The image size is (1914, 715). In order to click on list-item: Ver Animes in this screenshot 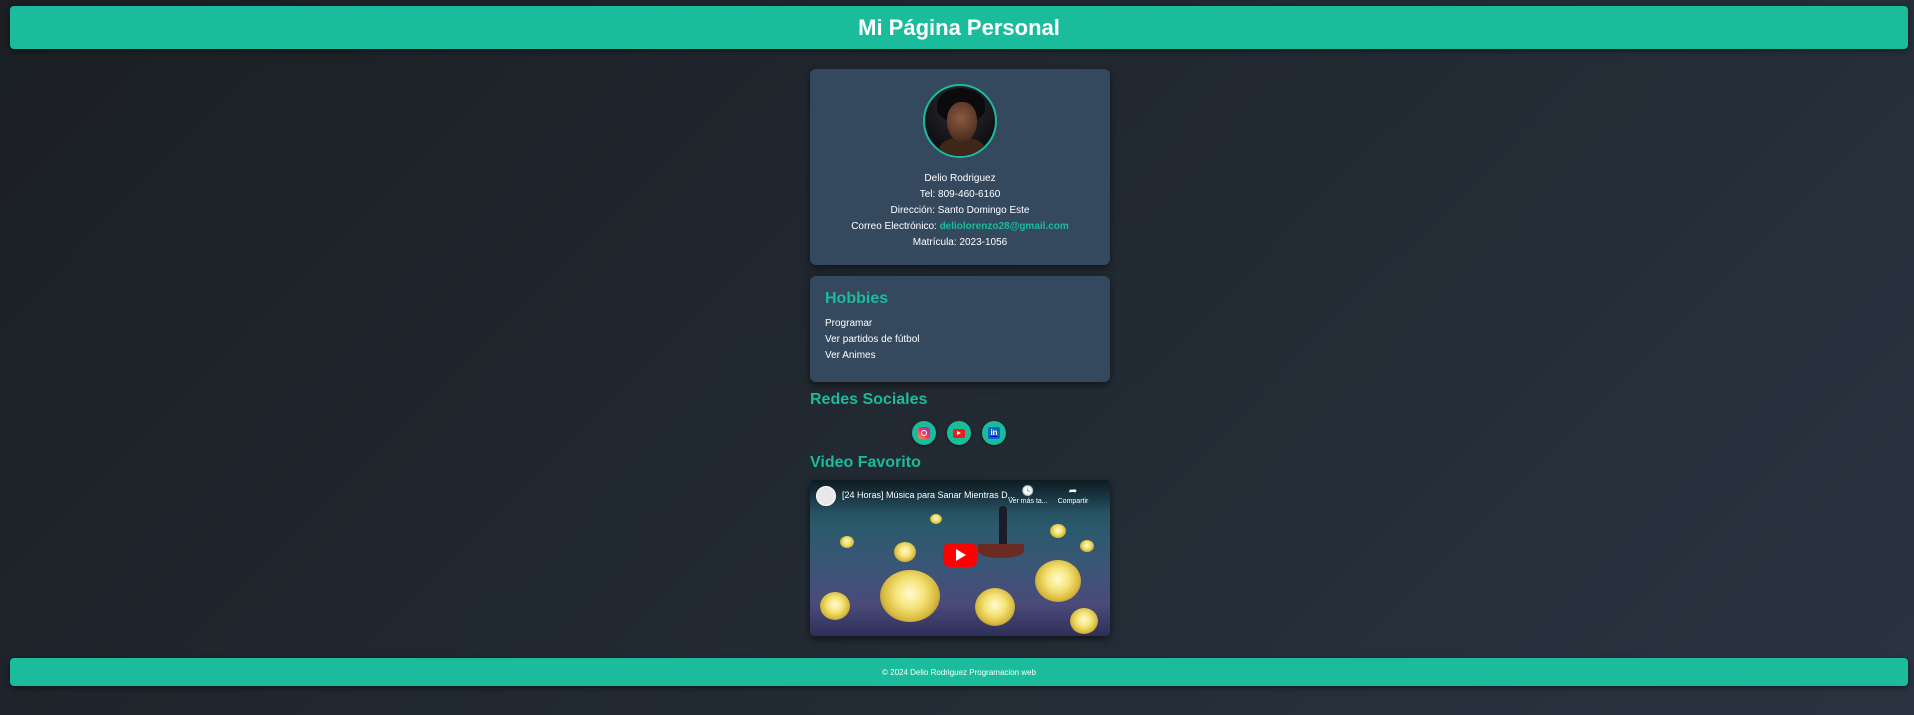, I will do `click(850, 355)`.